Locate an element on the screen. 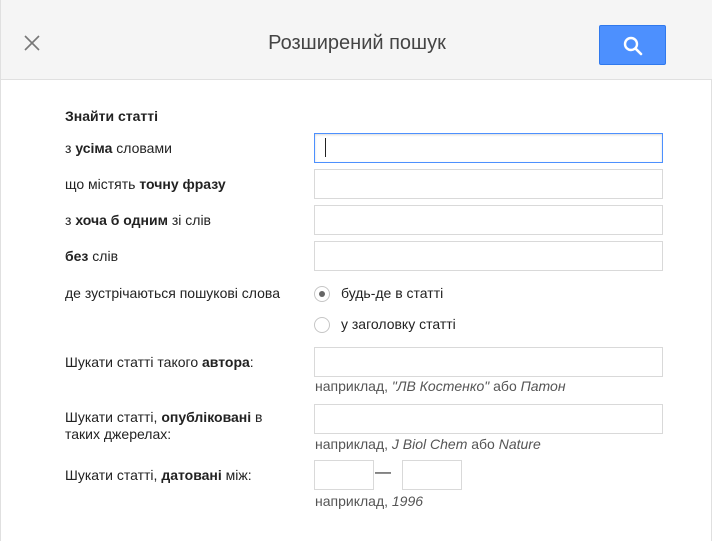 This screenshot has width=712, height=541. occurrence-label: де зустрічаються пошукові слова is located at coordinates (172, 293).